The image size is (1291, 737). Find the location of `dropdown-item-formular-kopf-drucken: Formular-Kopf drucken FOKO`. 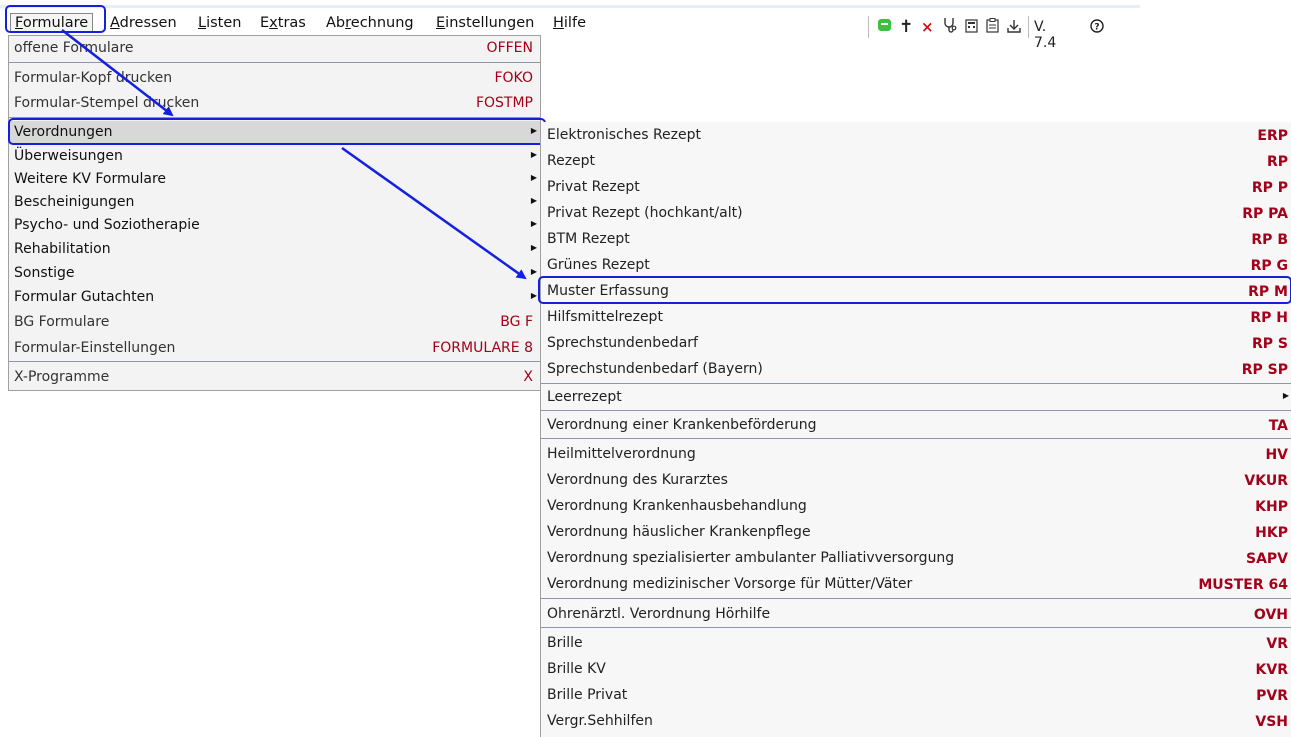

dropdown-item-formular-kopf-drucken: Formular-Kopf drucken FOKO is located at coordinates (274, 78).